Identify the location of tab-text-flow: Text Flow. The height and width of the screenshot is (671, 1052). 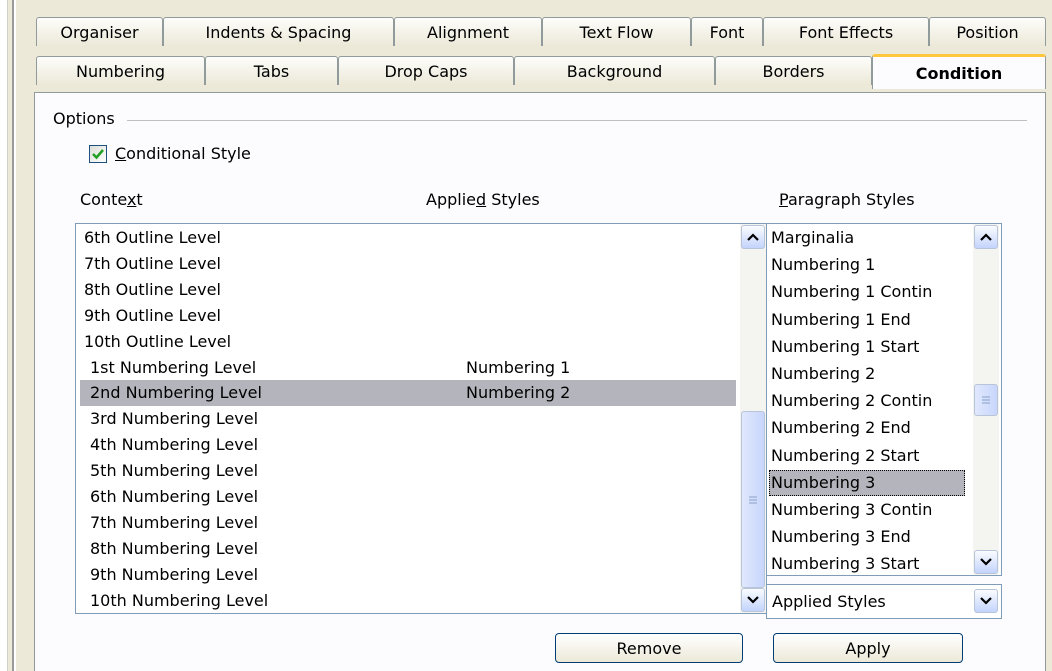
(616, 31).